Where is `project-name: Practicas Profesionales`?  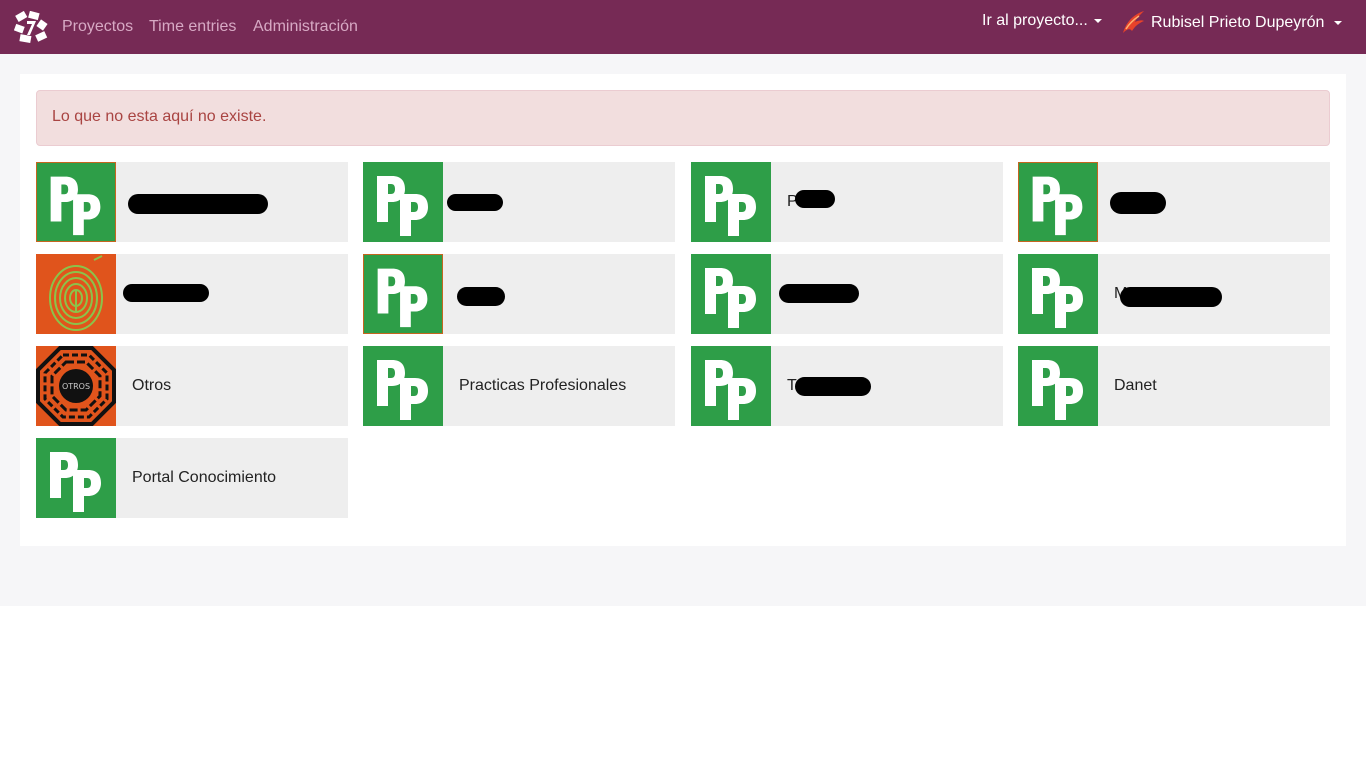 project-name: Practicas Profesionales is located at coordinates (543, 385).